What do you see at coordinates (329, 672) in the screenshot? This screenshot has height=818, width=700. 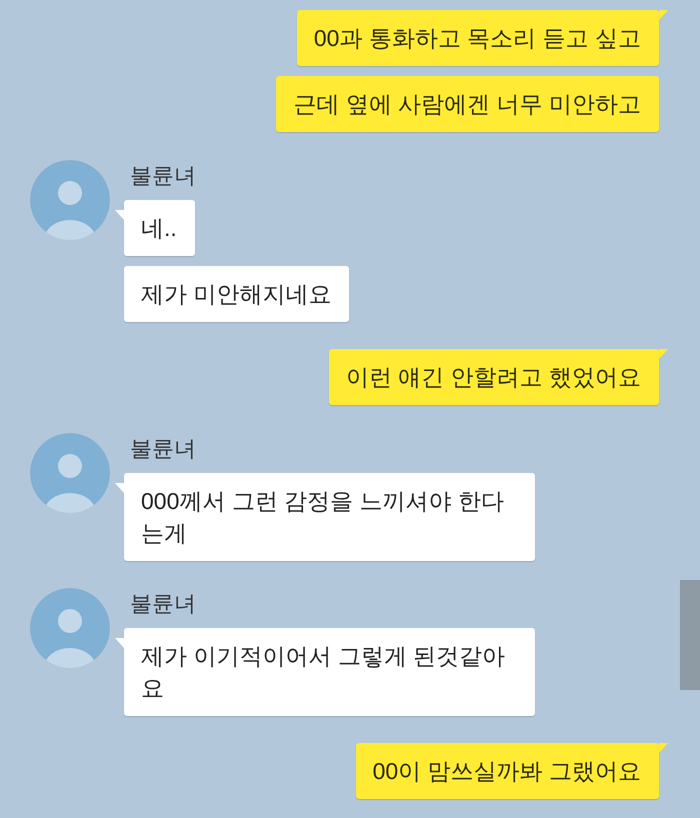 I see `received-message: 제가 이기적이어서 그렇게 된것같아요` at bounding box center [329, 672].